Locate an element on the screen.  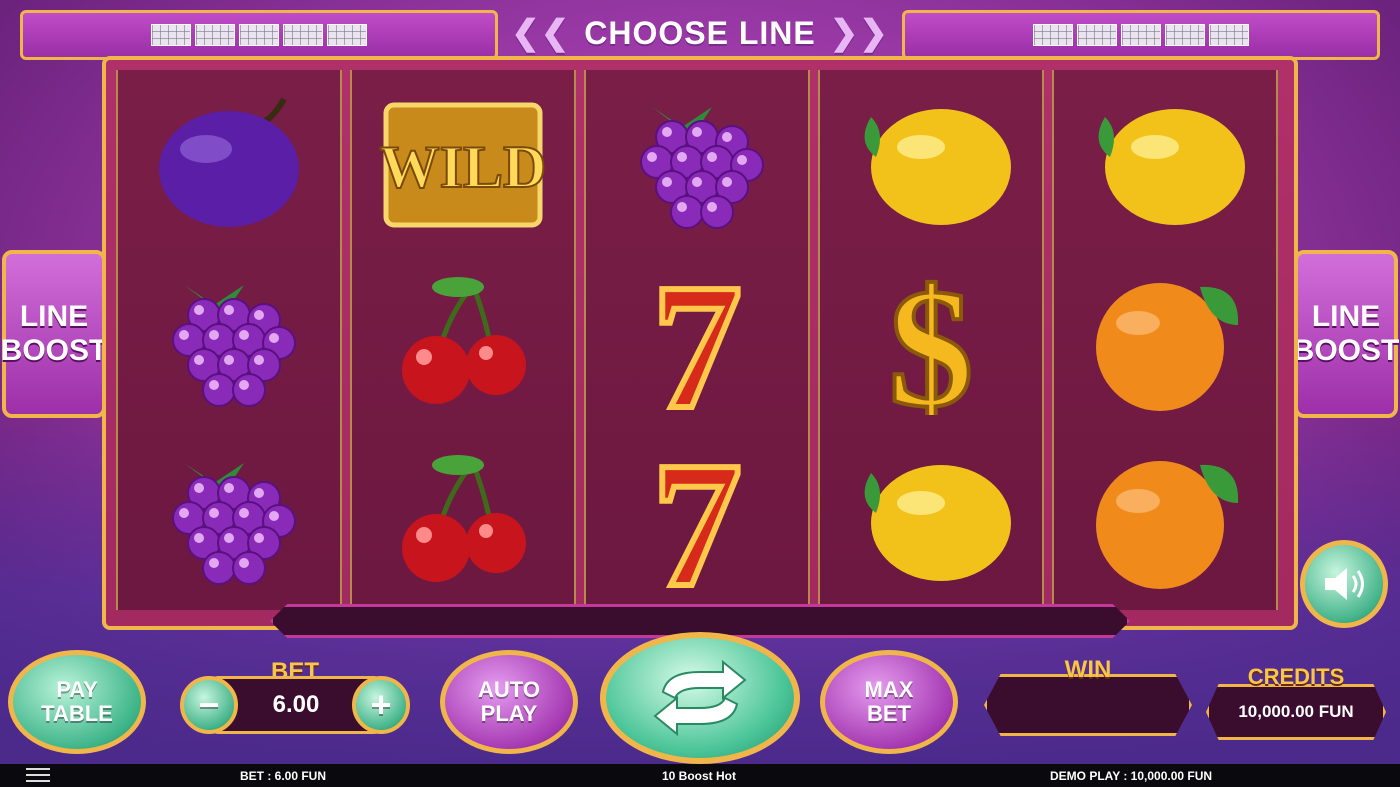
decrease-bet-button: − is located at coordinates (209, 705).